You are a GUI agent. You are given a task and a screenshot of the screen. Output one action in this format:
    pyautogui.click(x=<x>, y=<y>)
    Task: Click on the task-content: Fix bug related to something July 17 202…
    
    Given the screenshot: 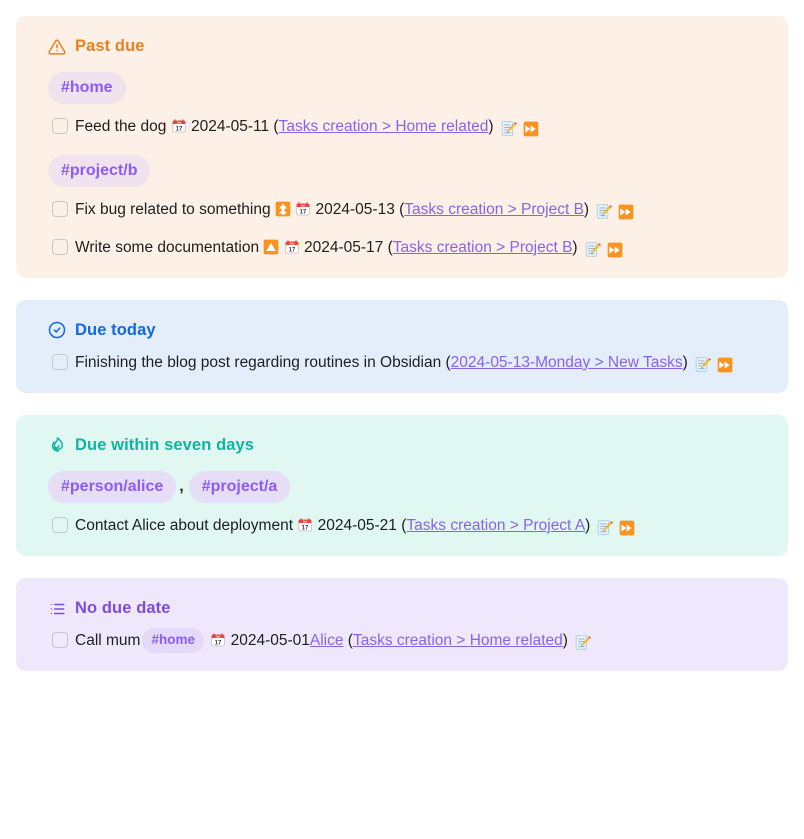 What is the action you would take?
    pyautogui.click(x=423, y=209)
    